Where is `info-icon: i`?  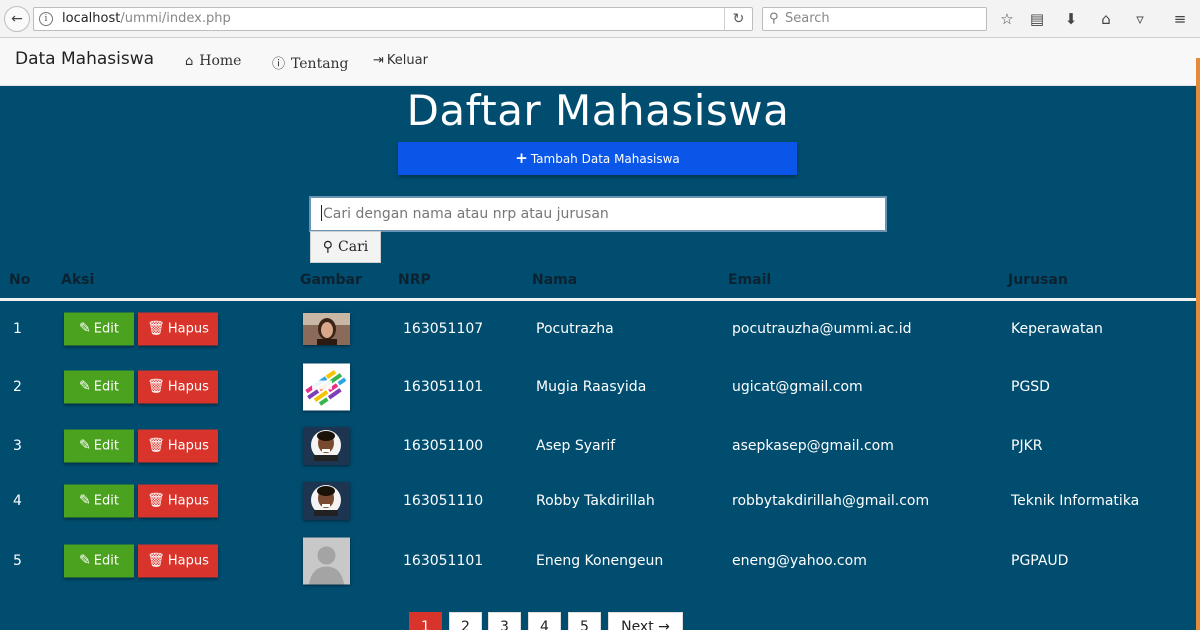
info-icon: i is located at coordinates (46, 19).